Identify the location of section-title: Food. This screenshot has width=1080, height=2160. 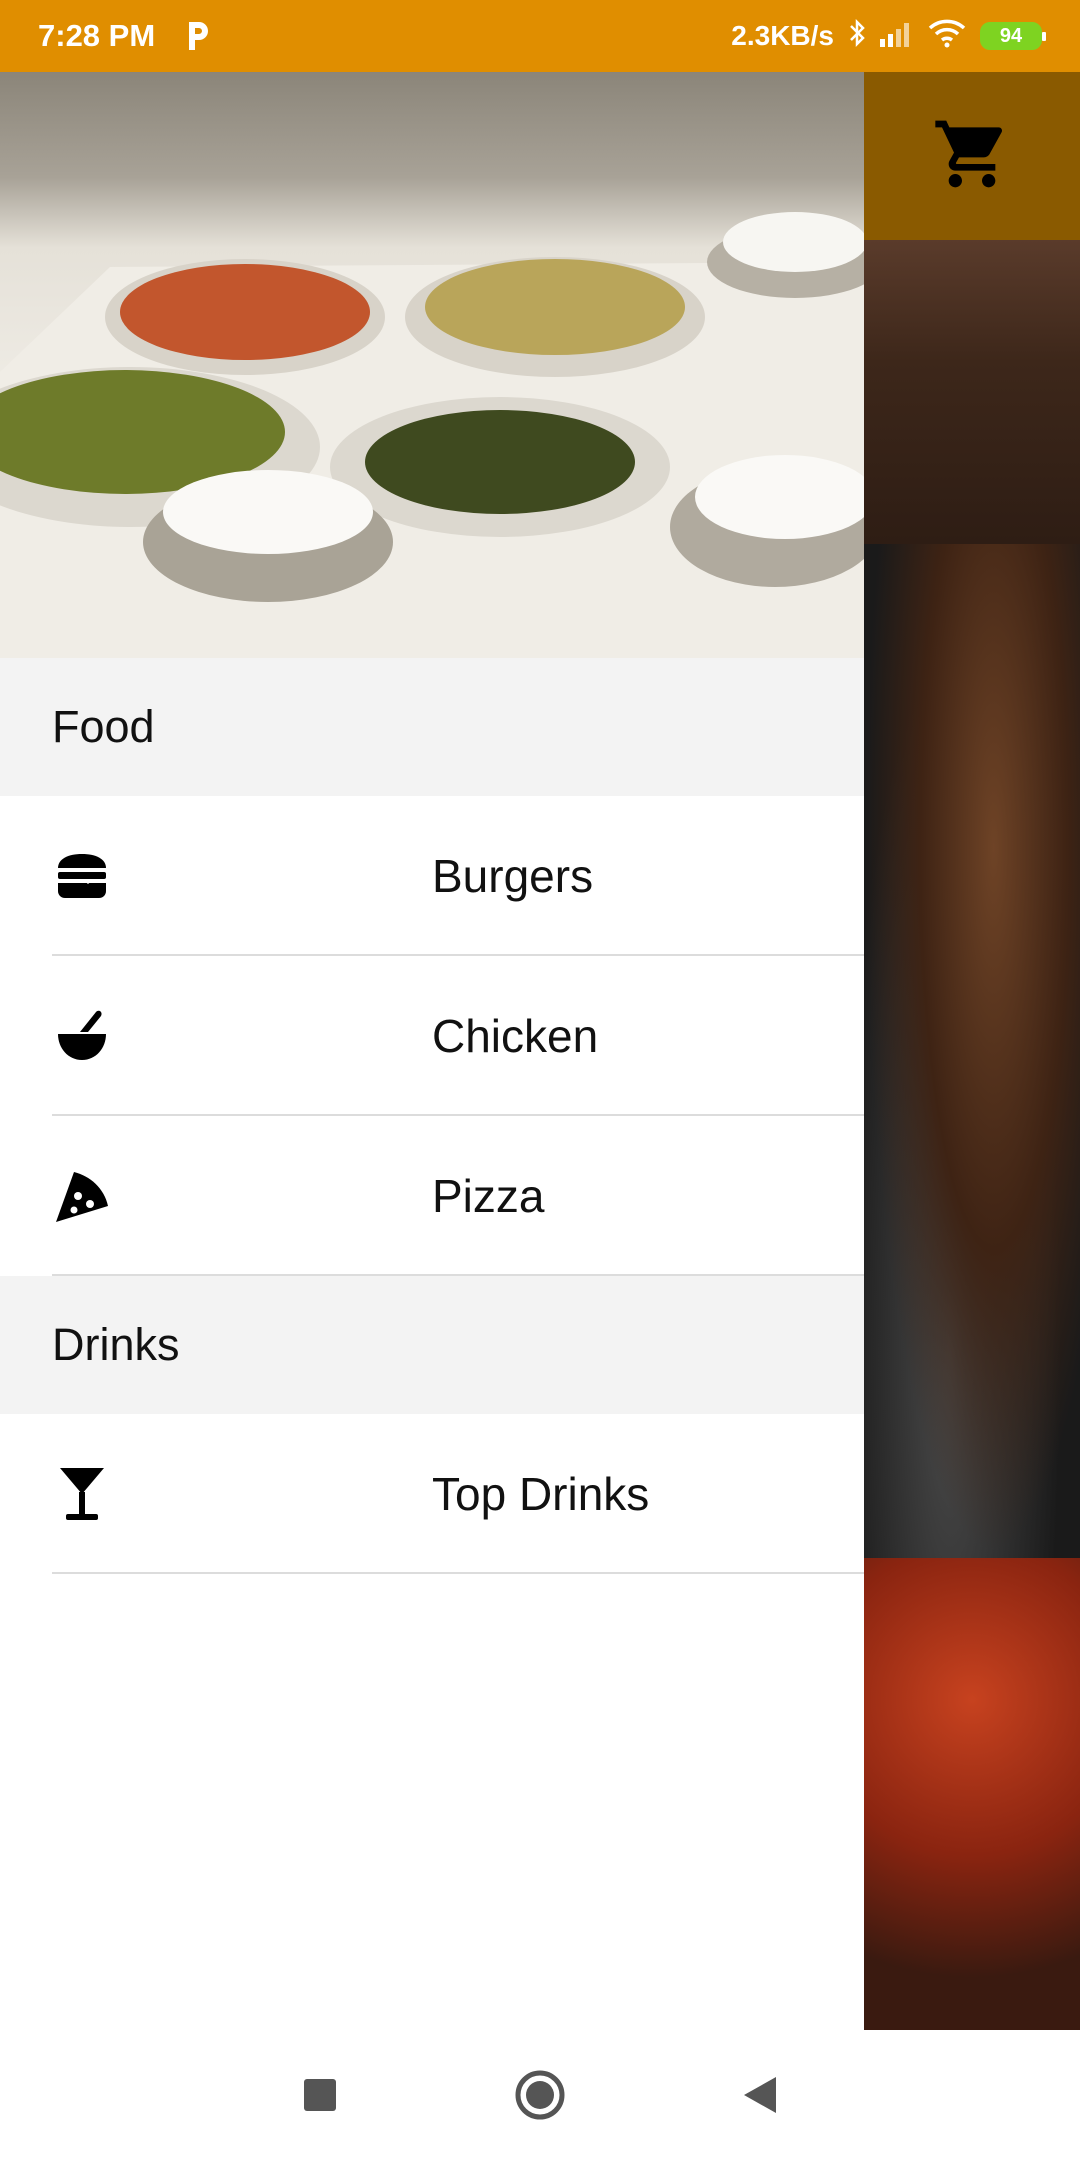
(103, 726).